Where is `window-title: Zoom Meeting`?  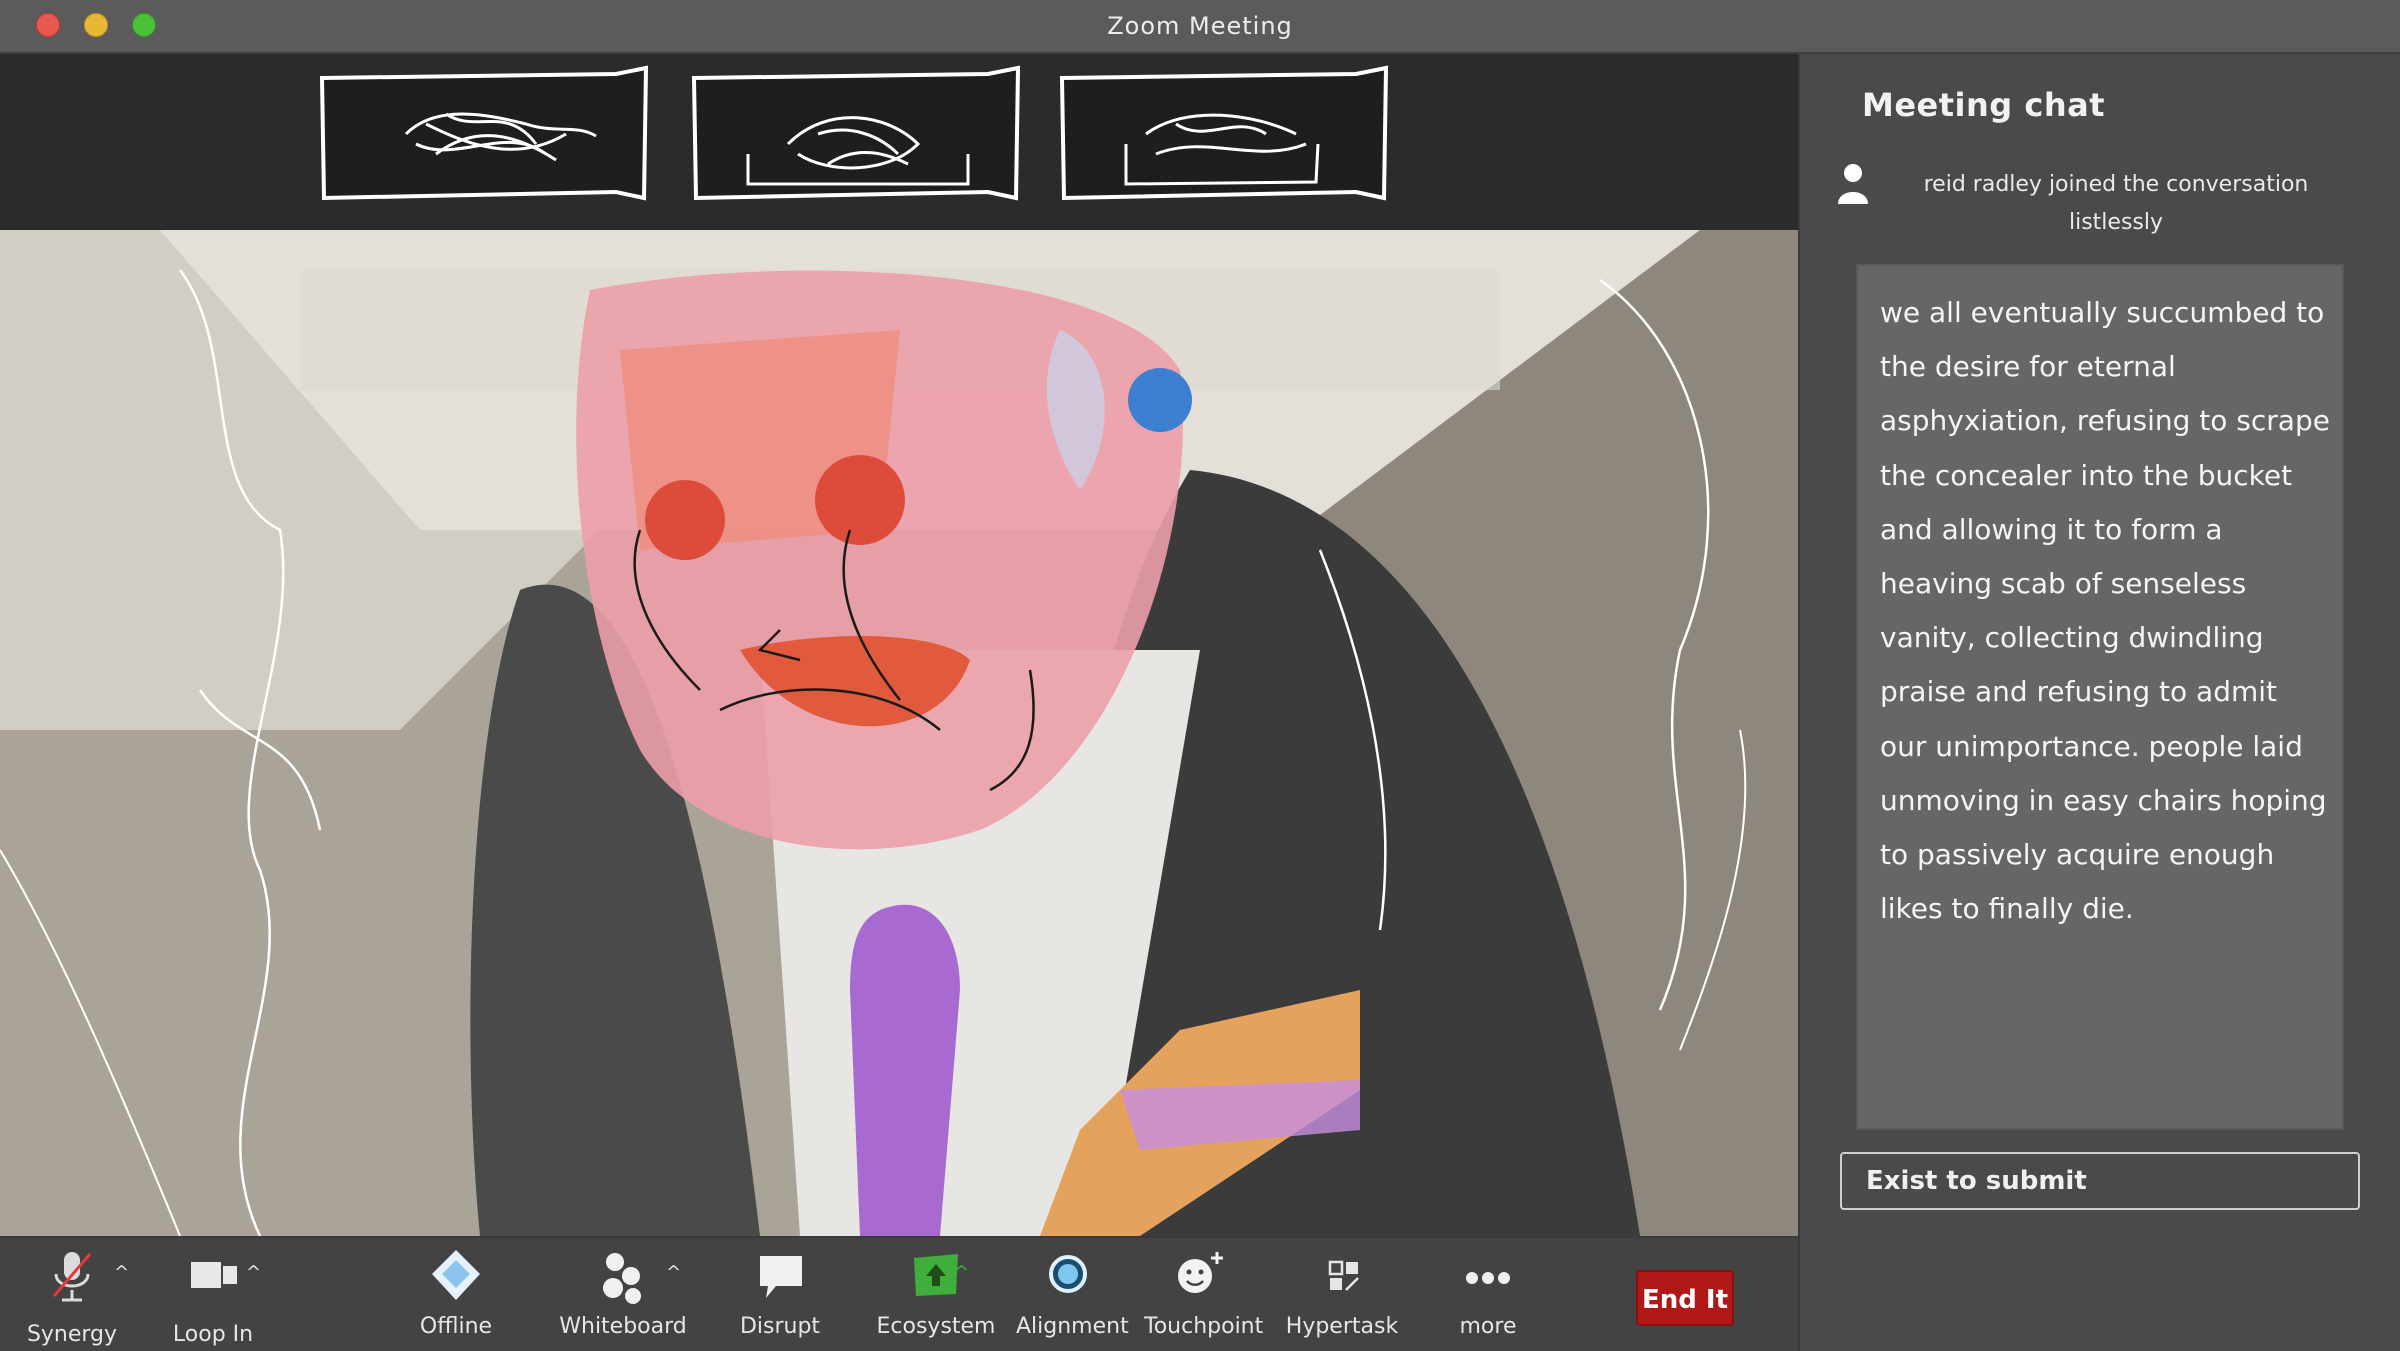 window-title: Zoom Meeting is located at coordinates (1200, 26).